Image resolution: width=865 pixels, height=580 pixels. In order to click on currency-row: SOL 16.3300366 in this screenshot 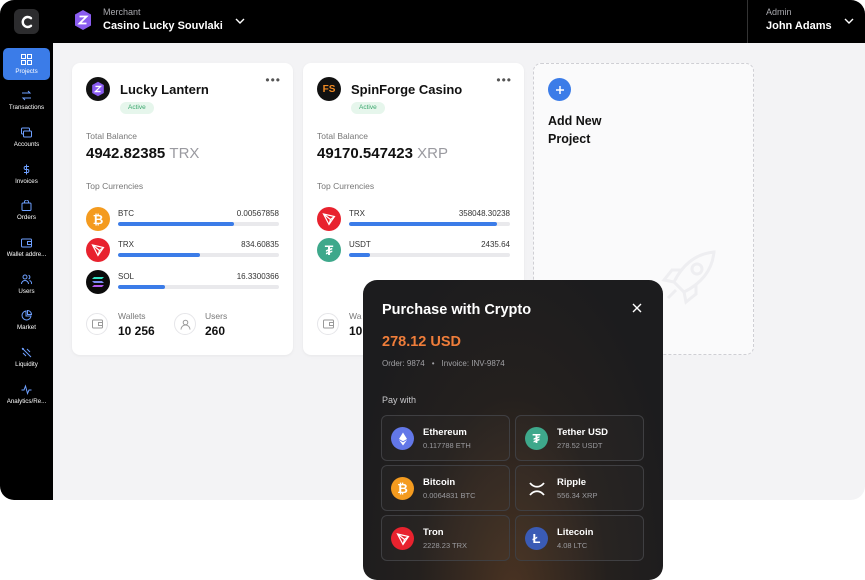, I will do `click(182, 282)`.